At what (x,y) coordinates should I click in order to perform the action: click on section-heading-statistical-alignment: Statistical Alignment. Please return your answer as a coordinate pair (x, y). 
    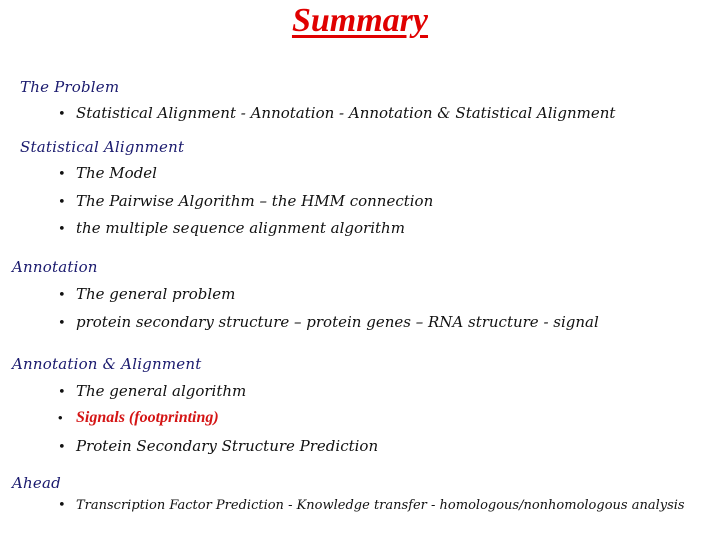
    Looking at the image, I should click on (102, 147).